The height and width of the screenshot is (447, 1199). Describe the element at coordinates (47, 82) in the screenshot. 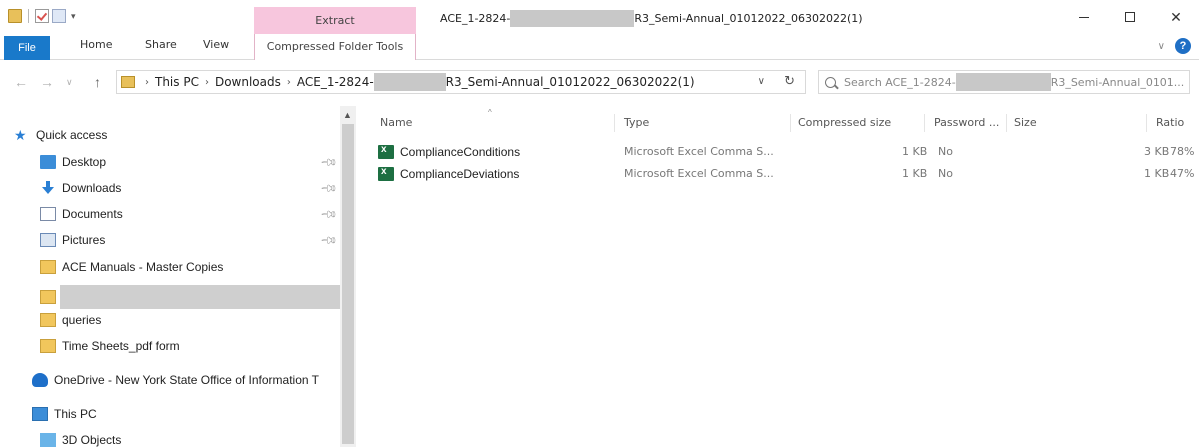

I see `forward-arrow-icon: →` at that location.